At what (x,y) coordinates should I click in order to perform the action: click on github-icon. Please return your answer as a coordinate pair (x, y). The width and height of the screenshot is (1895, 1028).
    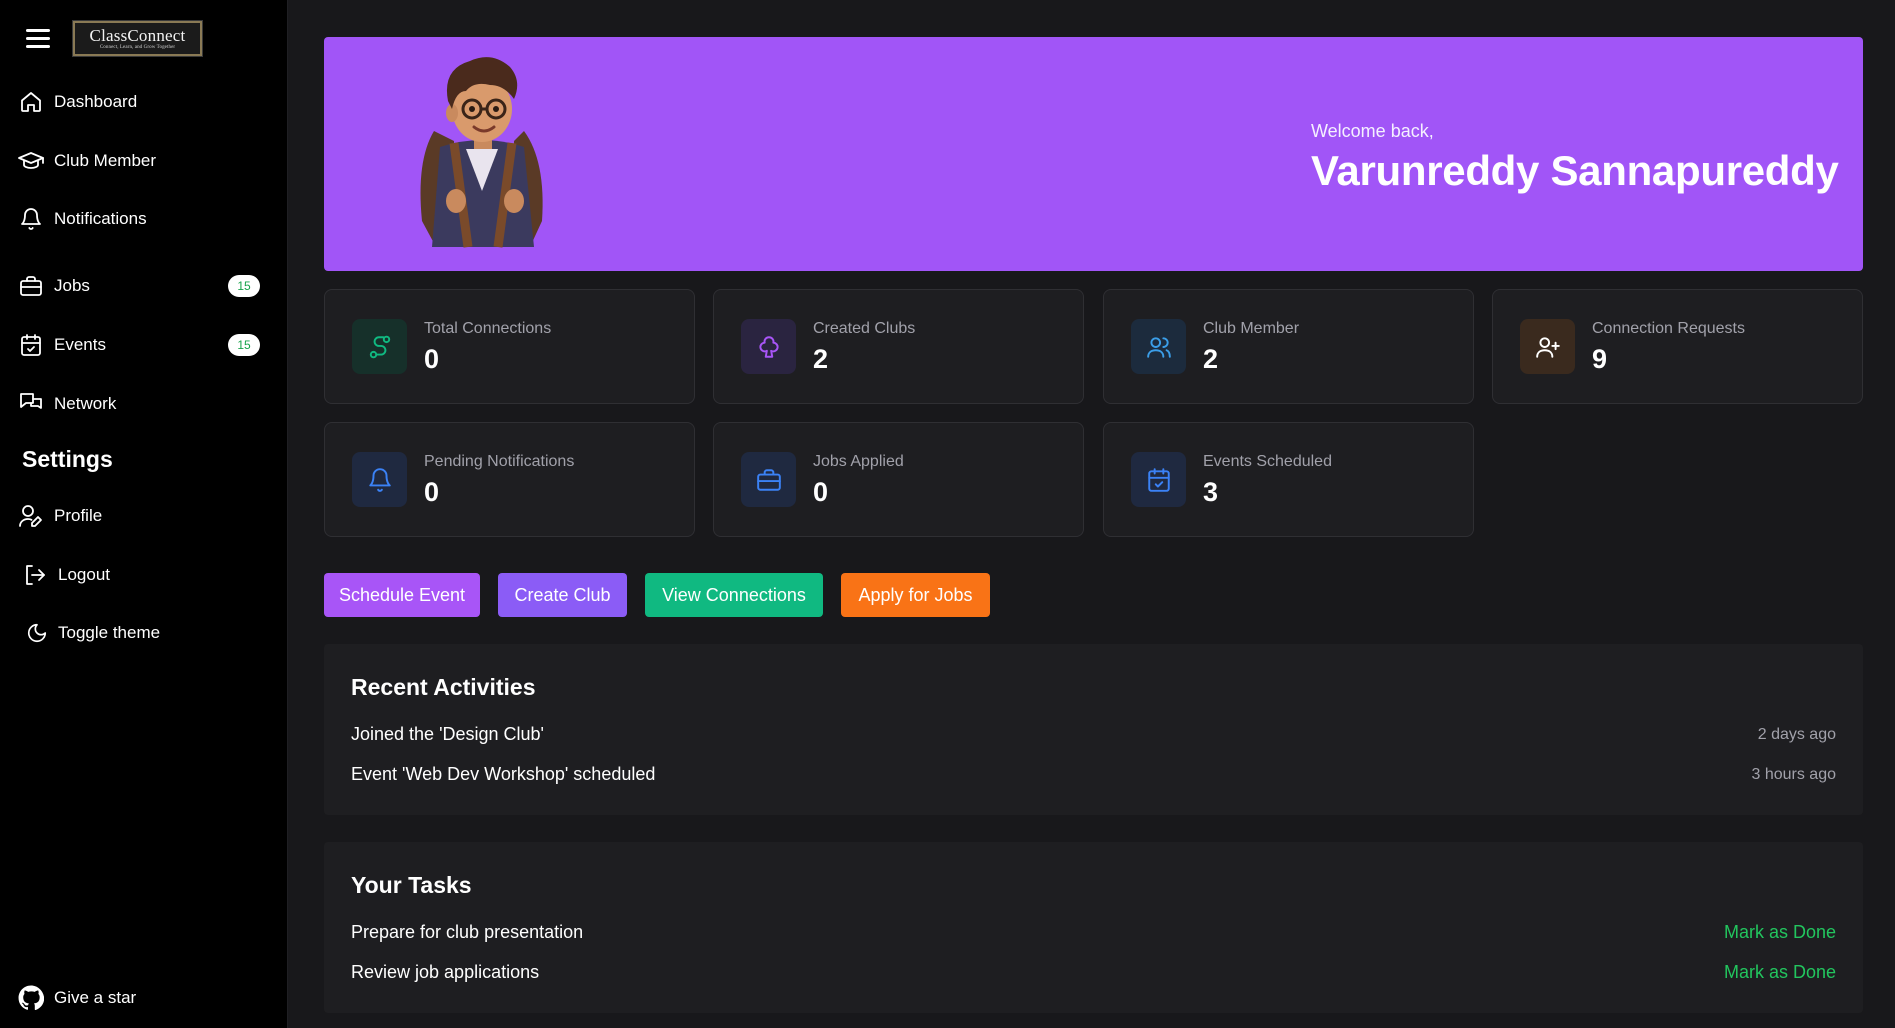
    Looking at the image, I should click on (31, 998).